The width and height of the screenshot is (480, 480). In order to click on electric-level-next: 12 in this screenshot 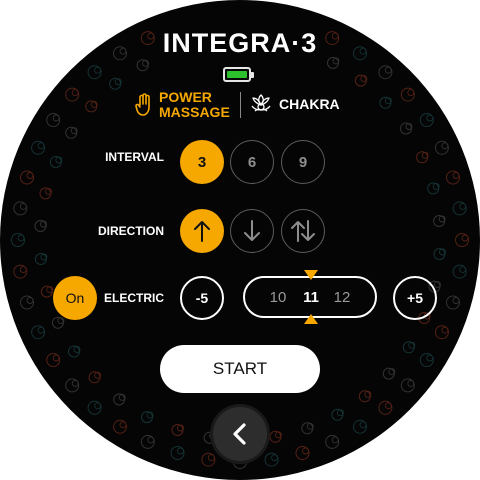, I will do `click(342, 297)`.